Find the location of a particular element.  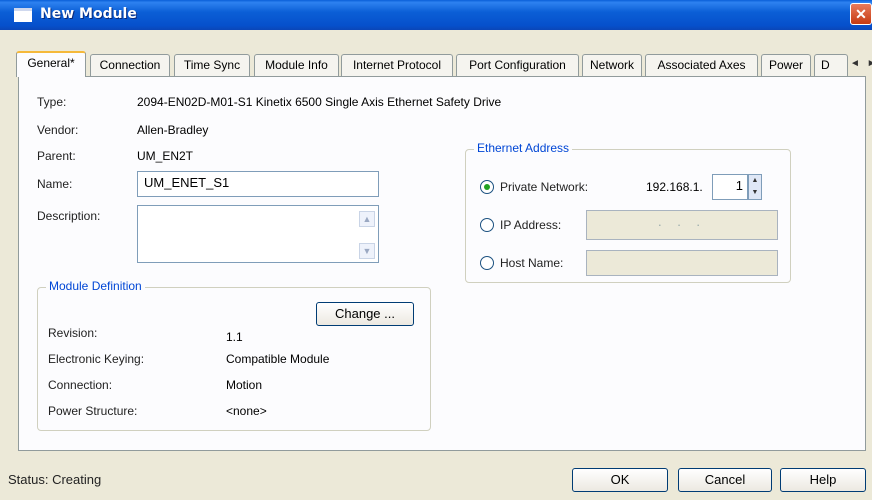

private-network-radio is located at coordinates (487, 187).